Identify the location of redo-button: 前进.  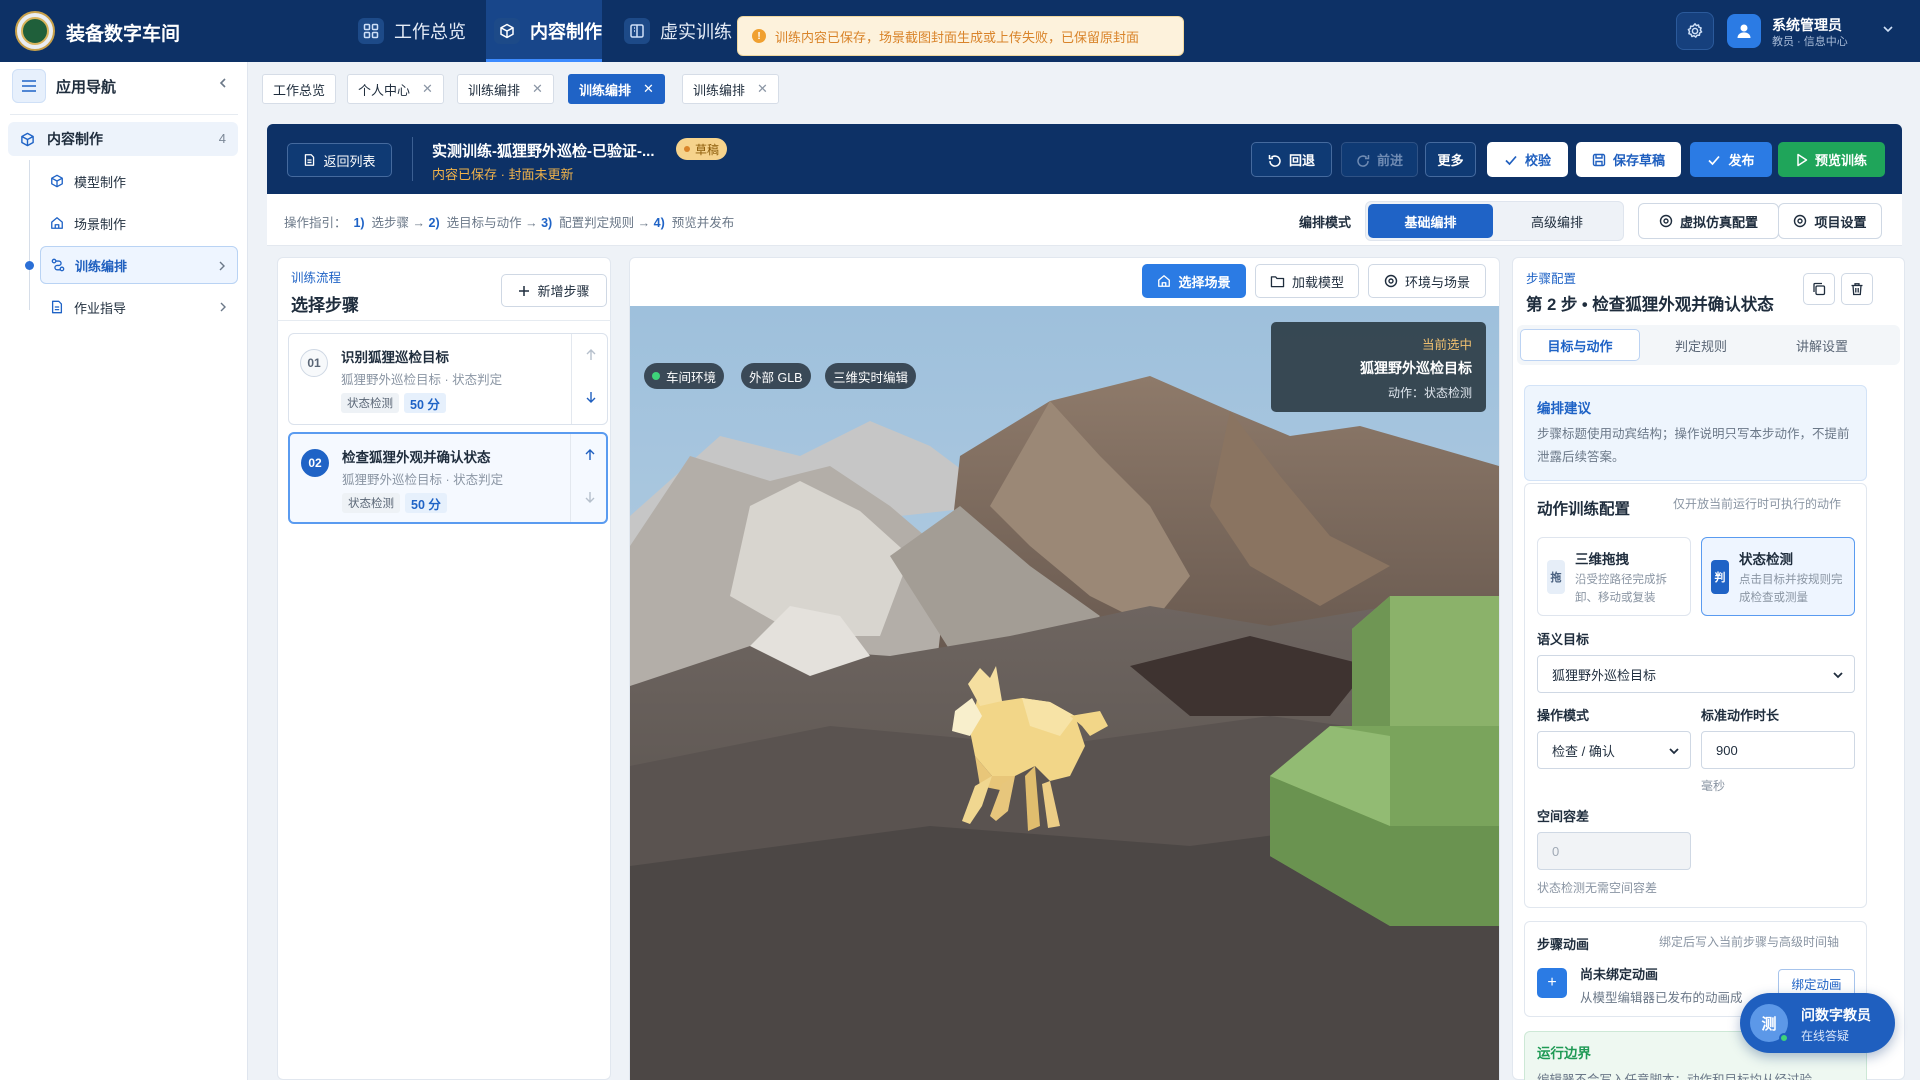
(1379, 159).